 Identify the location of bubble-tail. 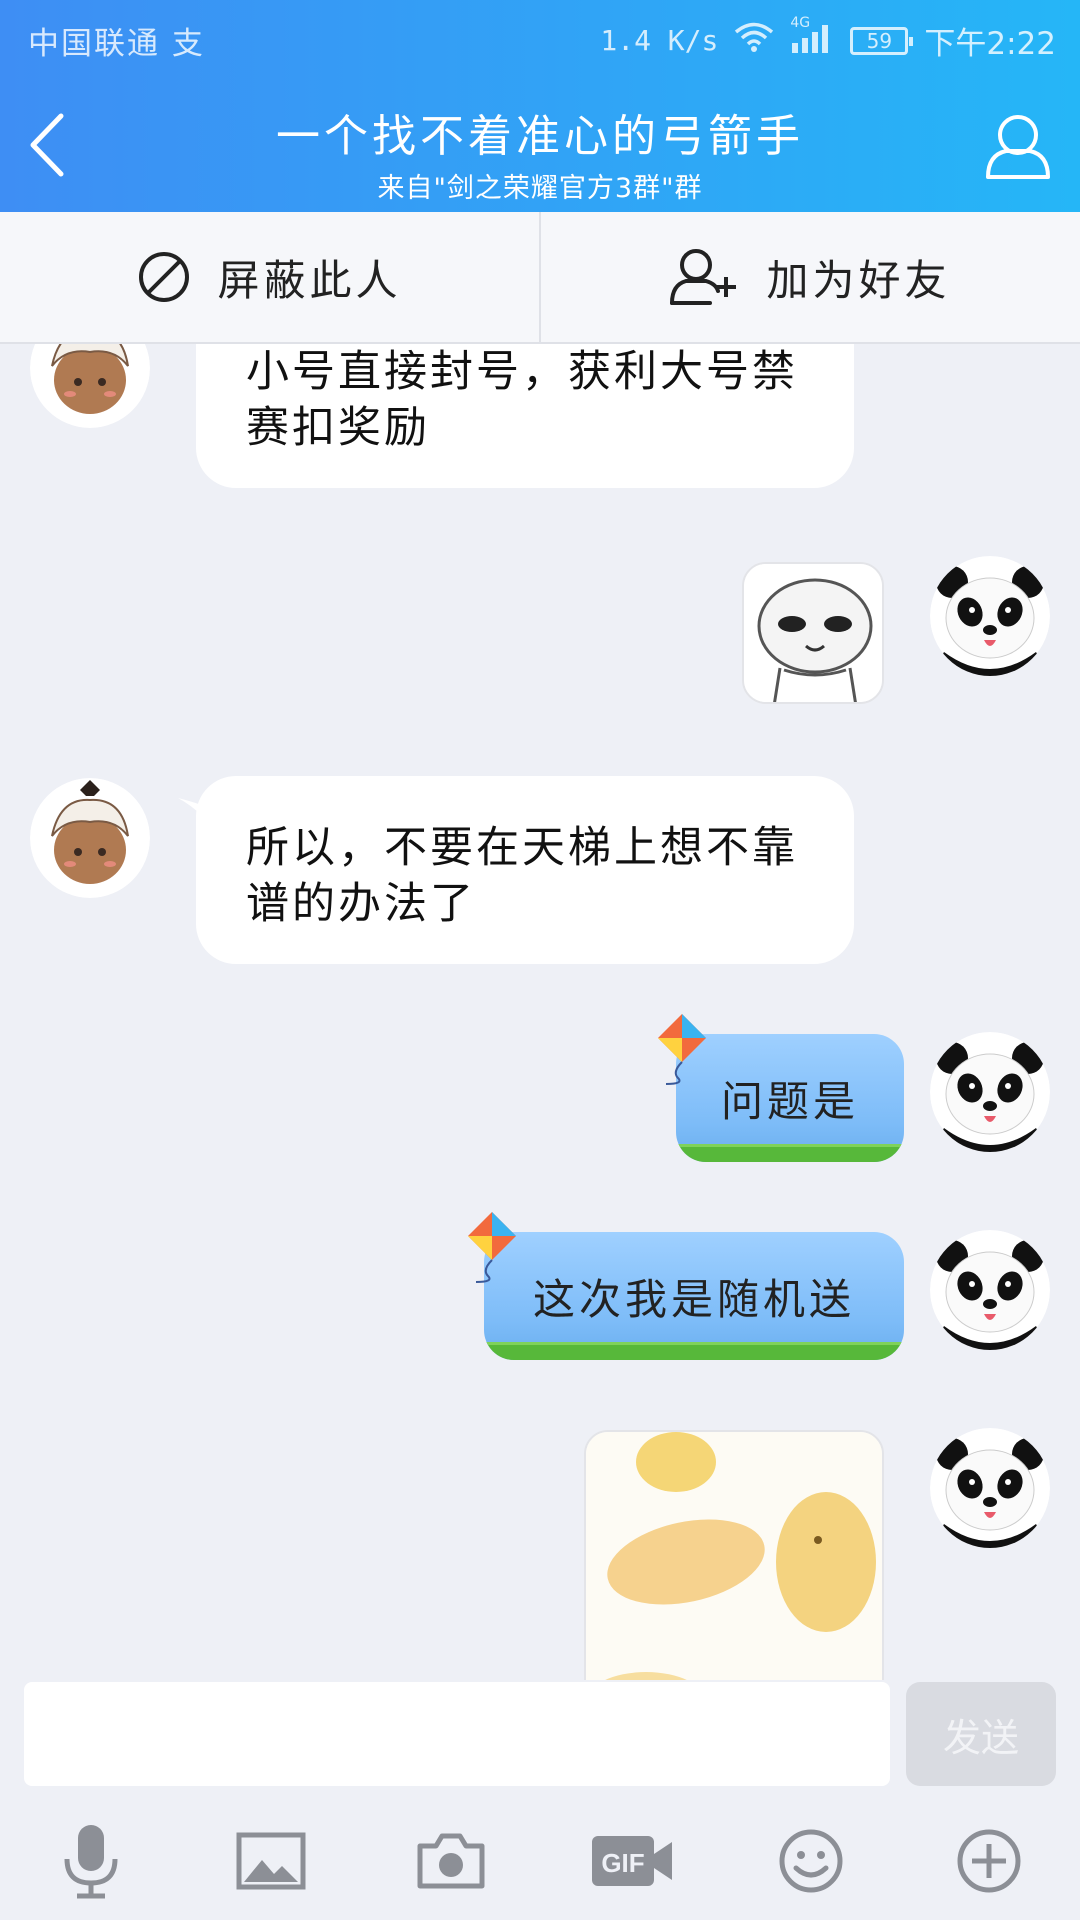
(198, 818).